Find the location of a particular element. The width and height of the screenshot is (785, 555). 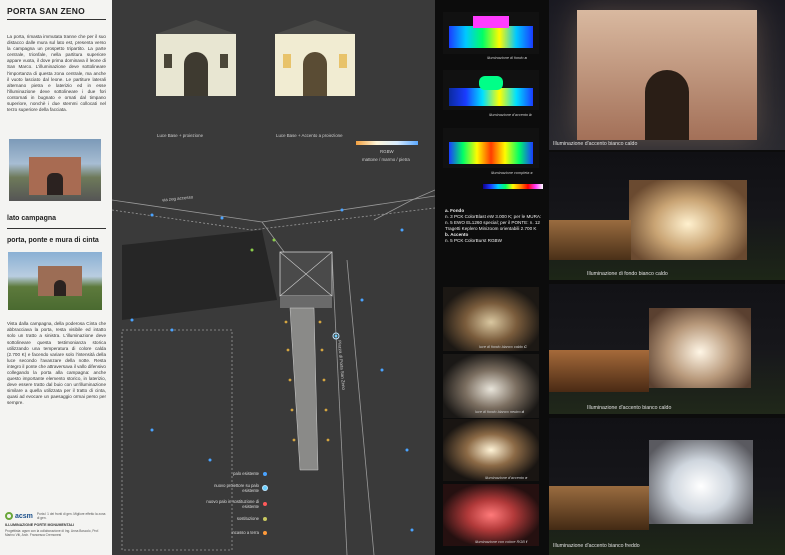

color-scale-bar is located at coordinates (387, 143).